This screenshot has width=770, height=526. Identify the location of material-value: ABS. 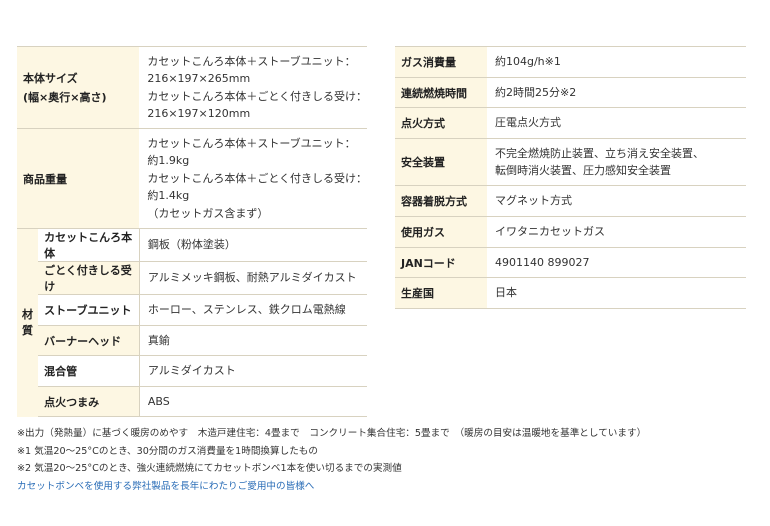
(252, 401).